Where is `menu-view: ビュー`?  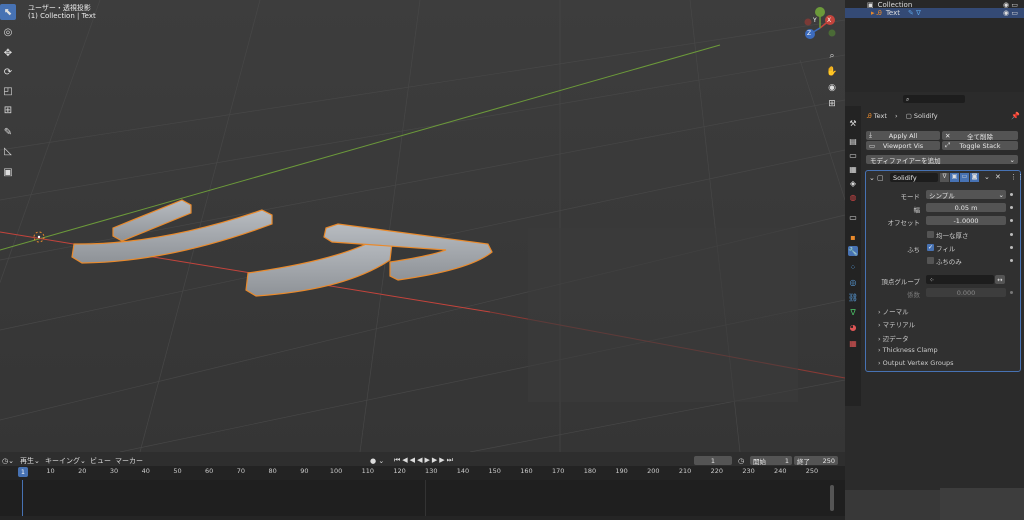
menu-view: ビュー is located at coordinates (100, 460).